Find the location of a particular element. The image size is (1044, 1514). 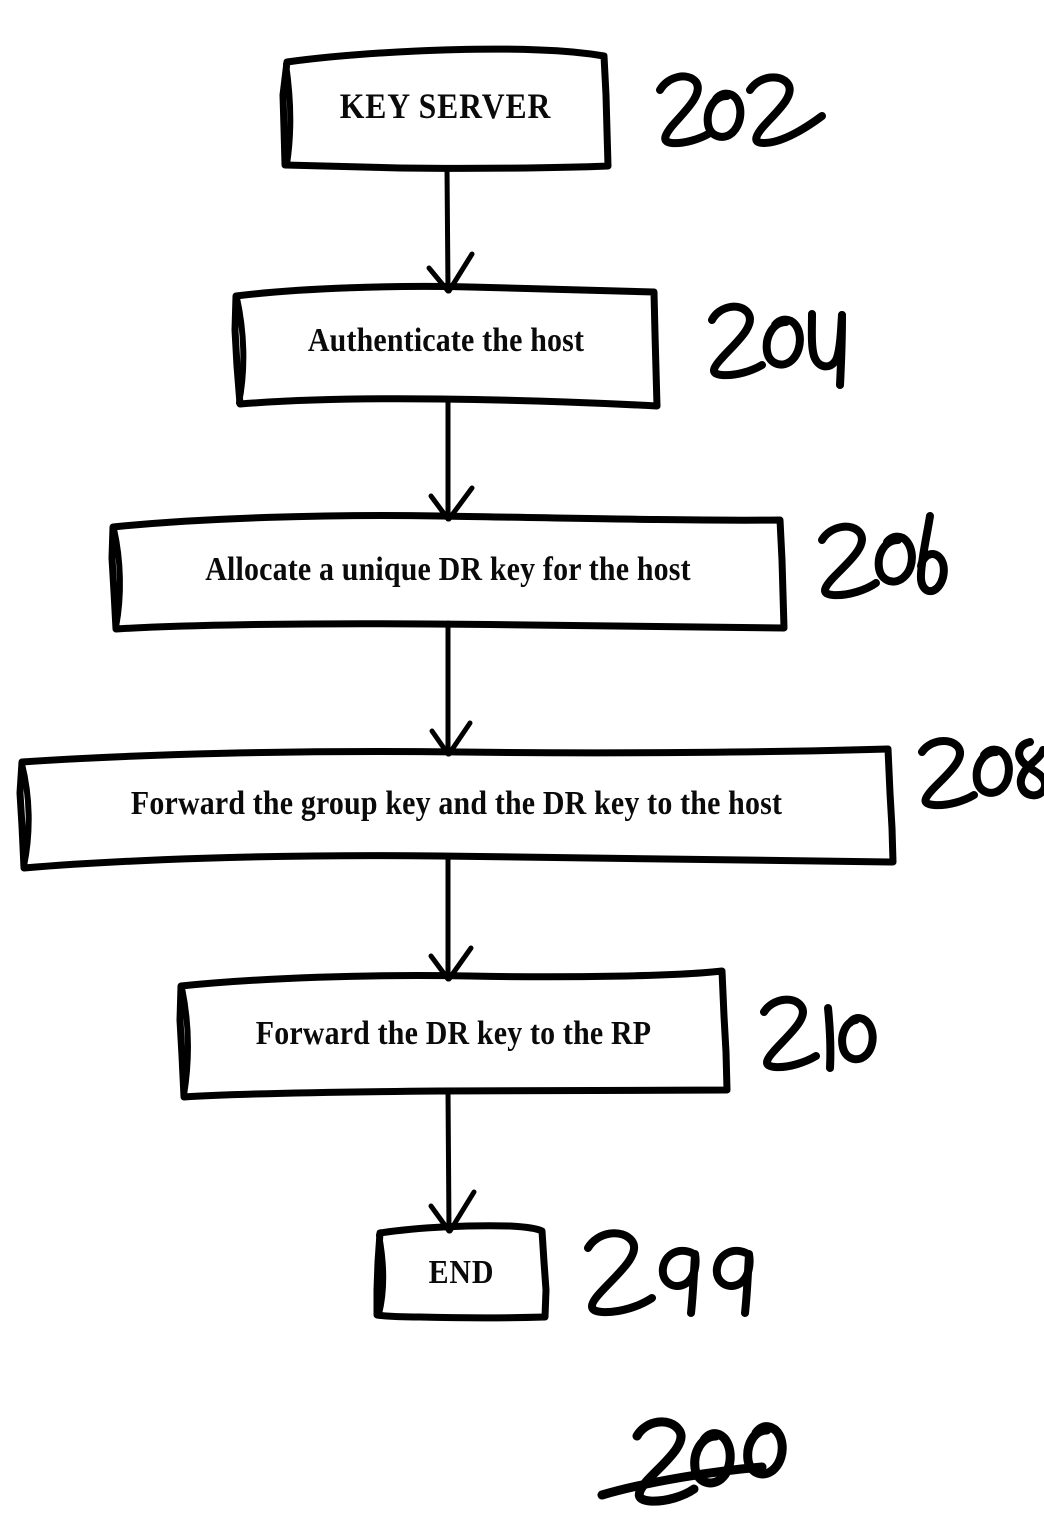

node-label-204: Authenticate the host is located at coordinates (446, 340).